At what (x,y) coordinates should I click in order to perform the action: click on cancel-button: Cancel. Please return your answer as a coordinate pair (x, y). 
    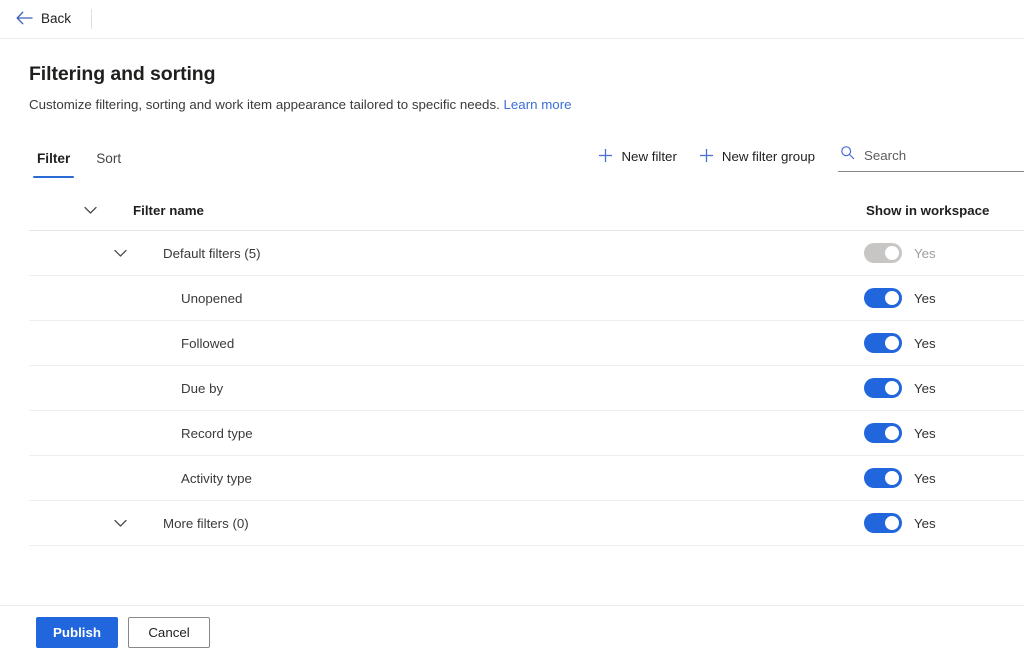
    Looking at the image, I should click on (169, 632).